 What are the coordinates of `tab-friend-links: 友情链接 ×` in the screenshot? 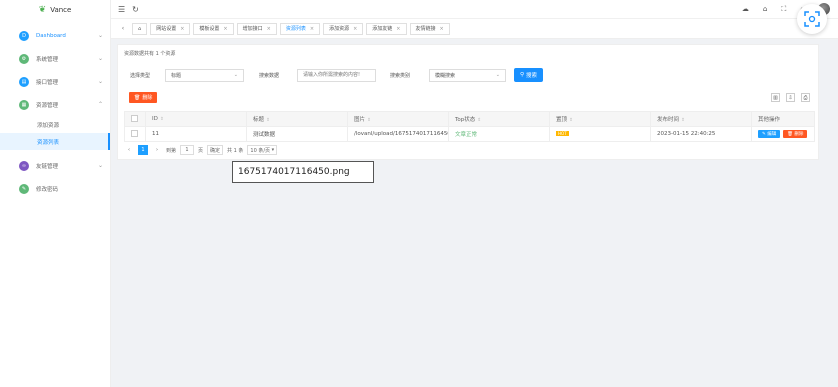 It's located at (429, 28).